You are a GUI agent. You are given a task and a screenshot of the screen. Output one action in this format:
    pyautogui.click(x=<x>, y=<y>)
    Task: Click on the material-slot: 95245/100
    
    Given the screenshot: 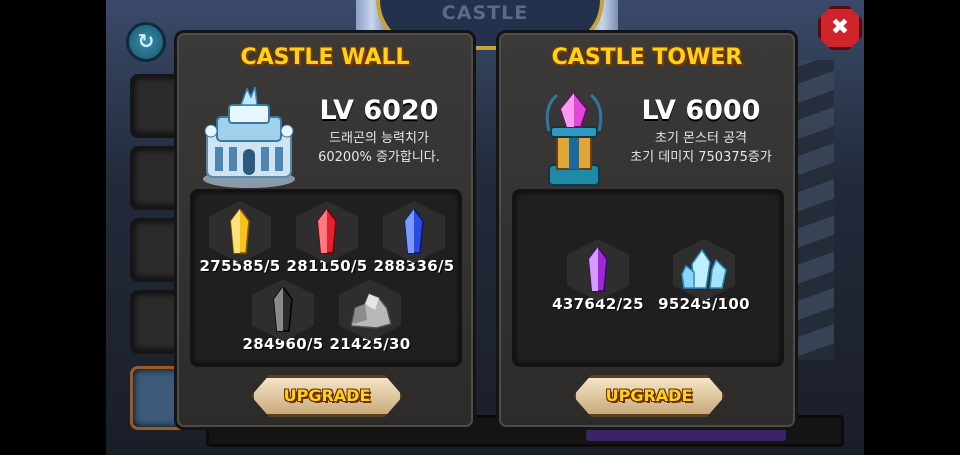 What is the action you would take?
    pyautogui.click(x=704, y=276)
    